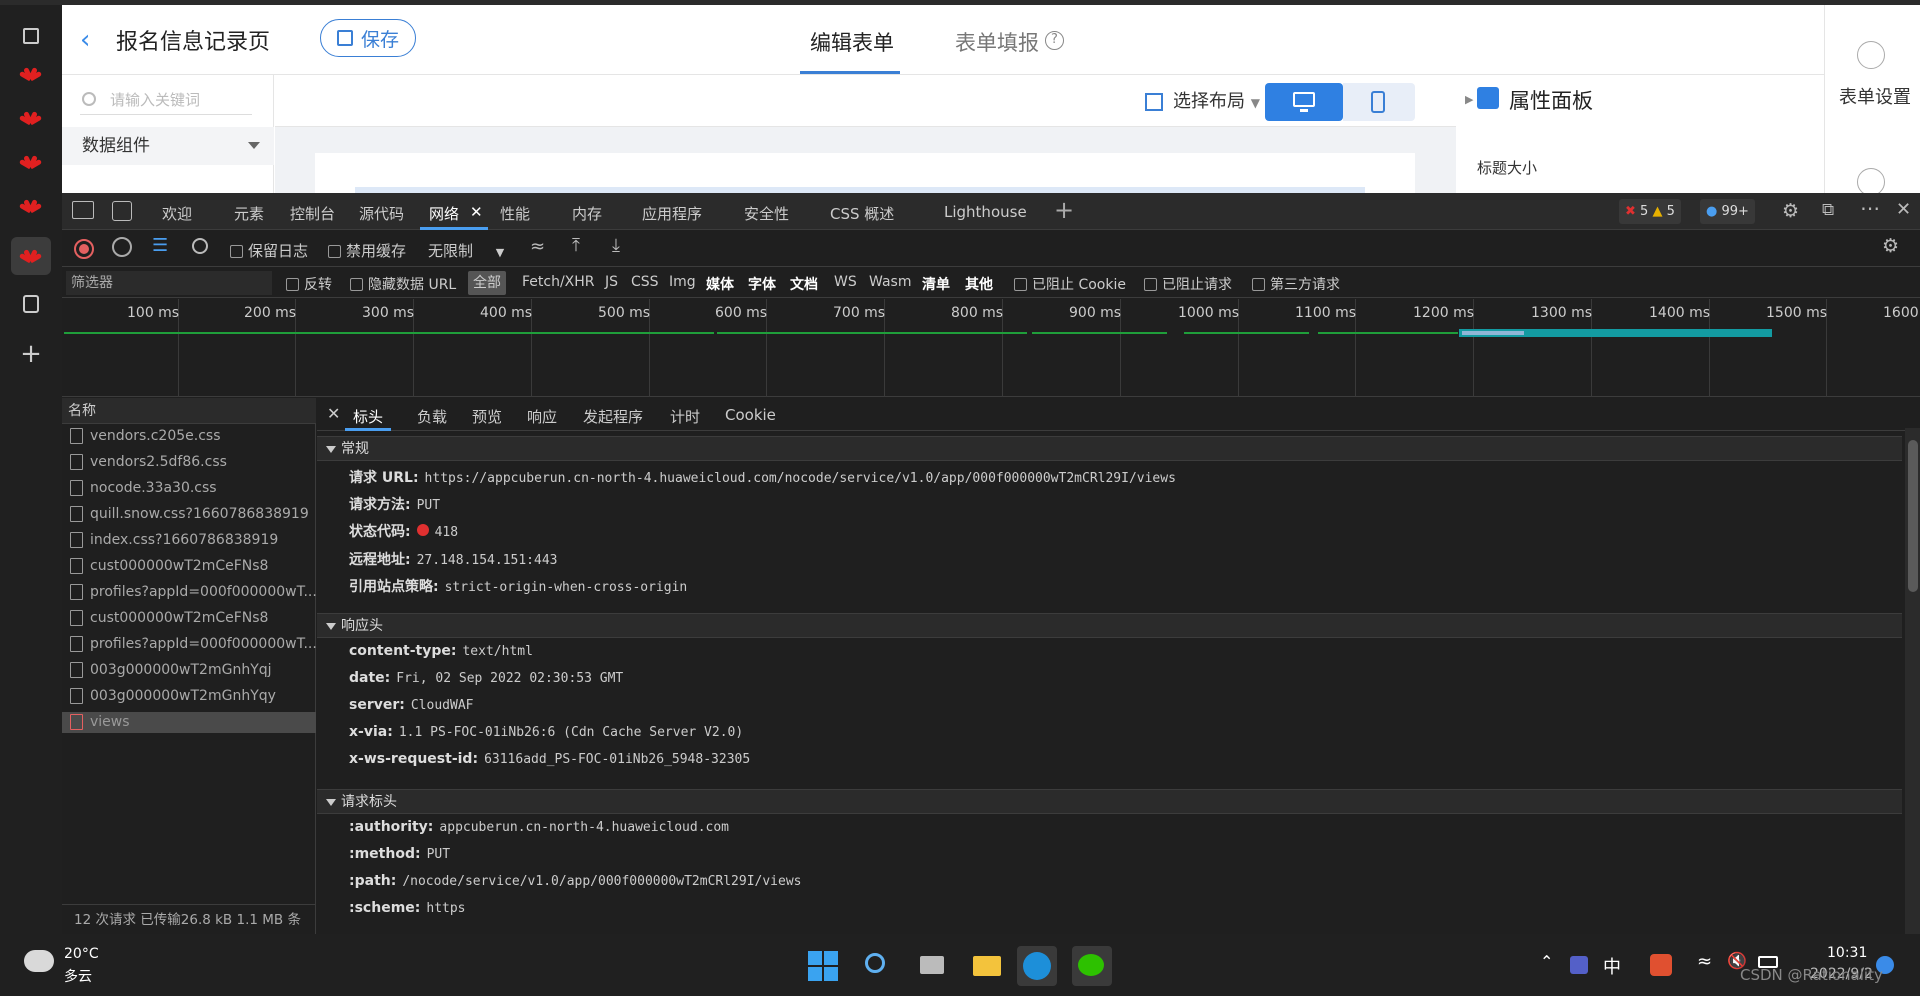 This screenshot has width=1920, height=996. I want to click on weather-condition: 多云, so click(78, 976).